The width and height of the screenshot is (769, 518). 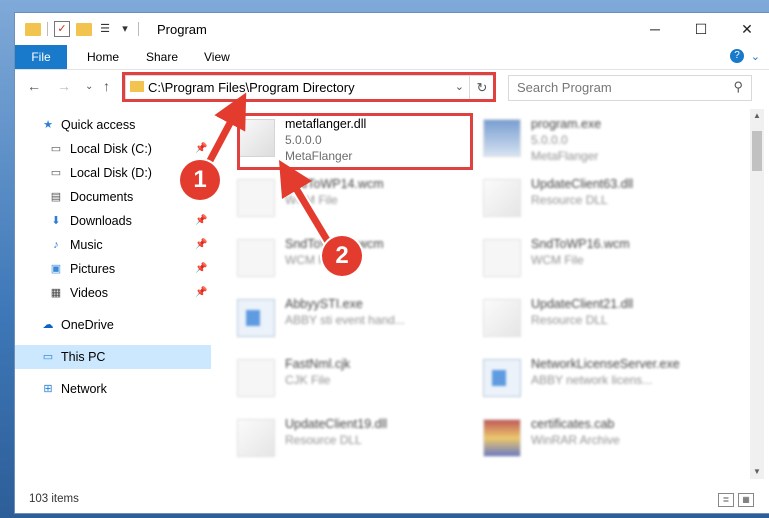 I want to click on file-tile-program-exe: program.exe 5.0.0.0 MetaFlanger, so click(x=598, y=138).